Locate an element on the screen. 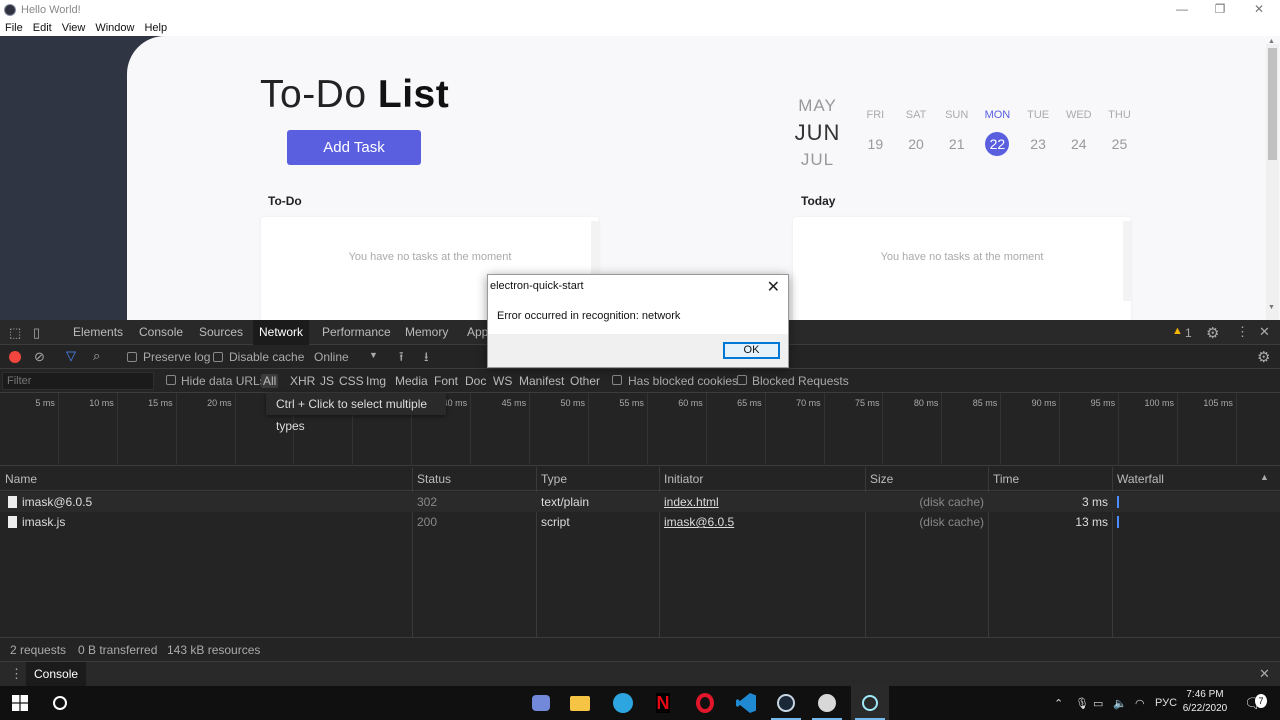 The height and width of the screenshot is (720, 1280). column-type: Type is located at coordinates (551, 479).